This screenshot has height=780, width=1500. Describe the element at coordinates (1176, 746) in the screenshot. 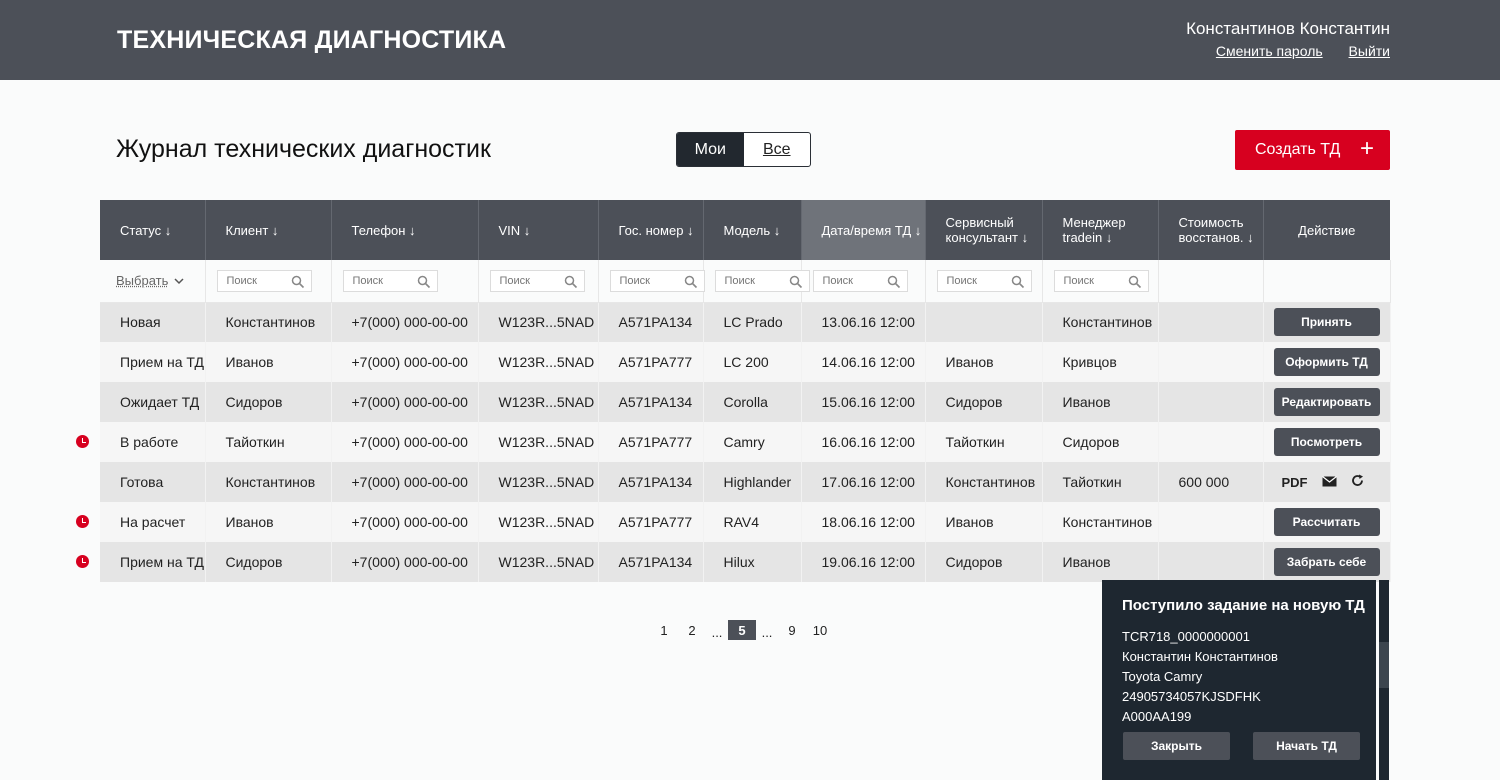

I see `notification-close-button: Закрыть` at that location.